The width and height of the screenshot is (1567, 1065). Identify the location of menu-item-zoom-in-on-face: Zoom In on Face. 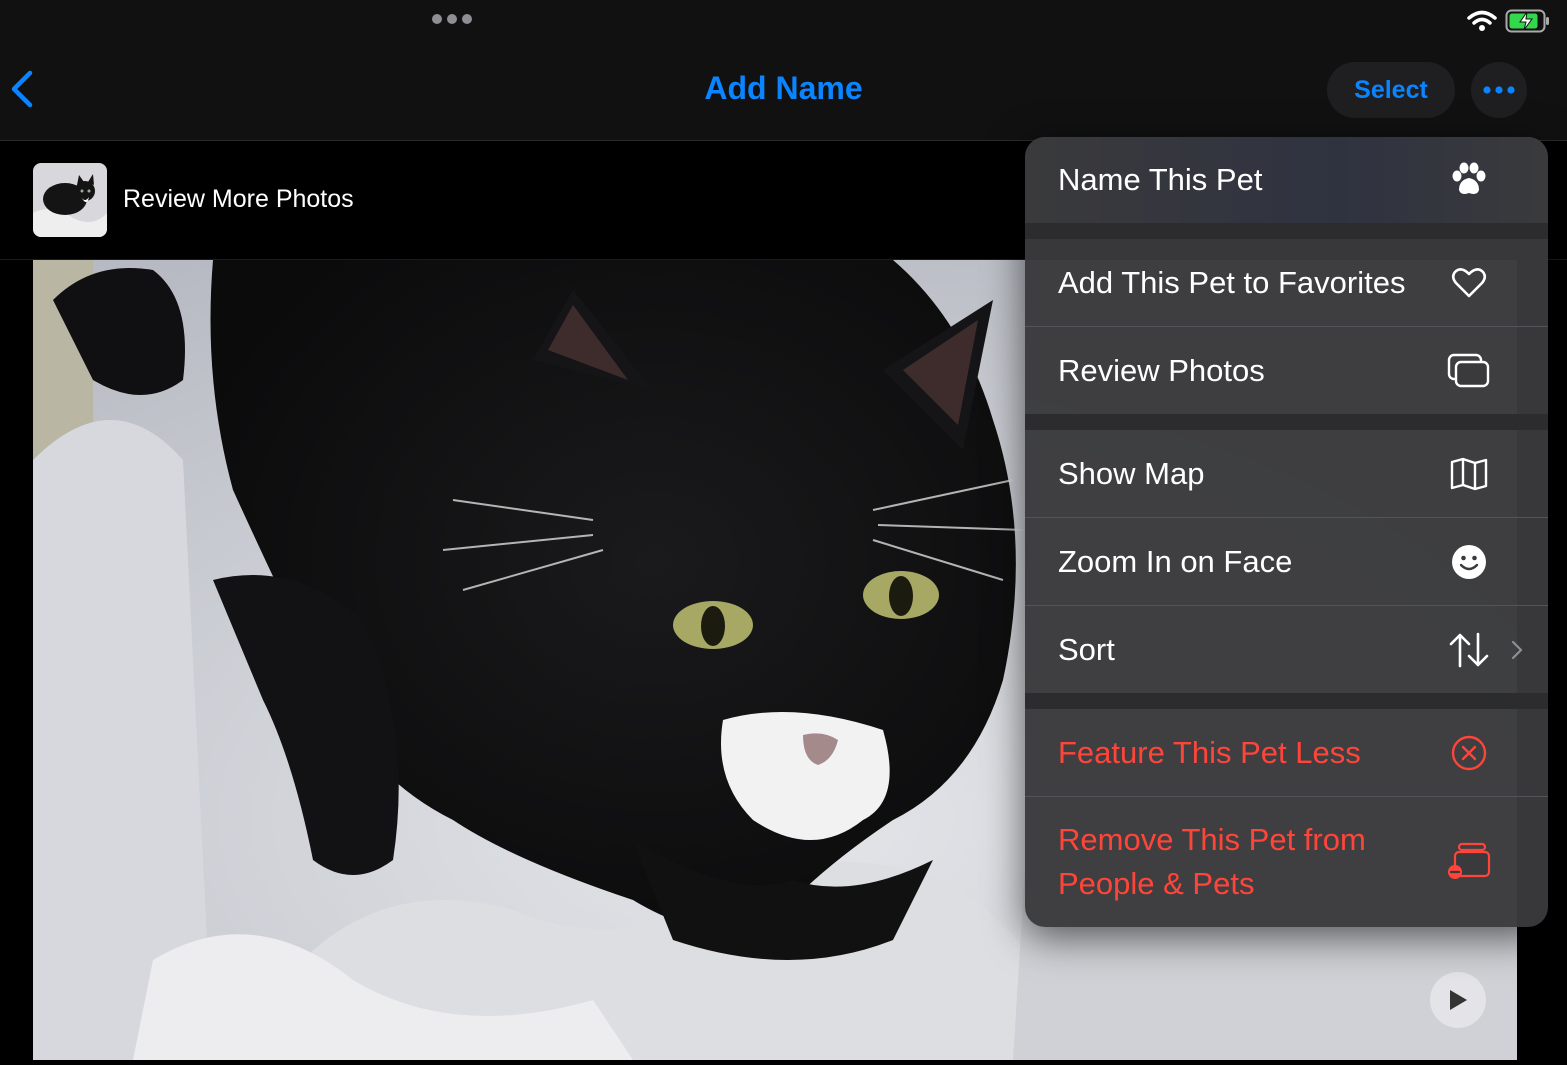
(1286, 561).